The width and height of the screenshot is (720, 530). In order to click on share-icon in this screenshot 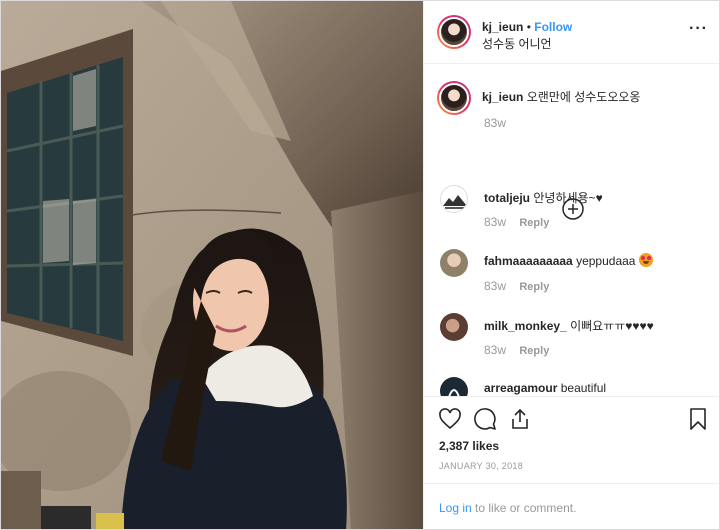, I will do `click(521, 420)`.